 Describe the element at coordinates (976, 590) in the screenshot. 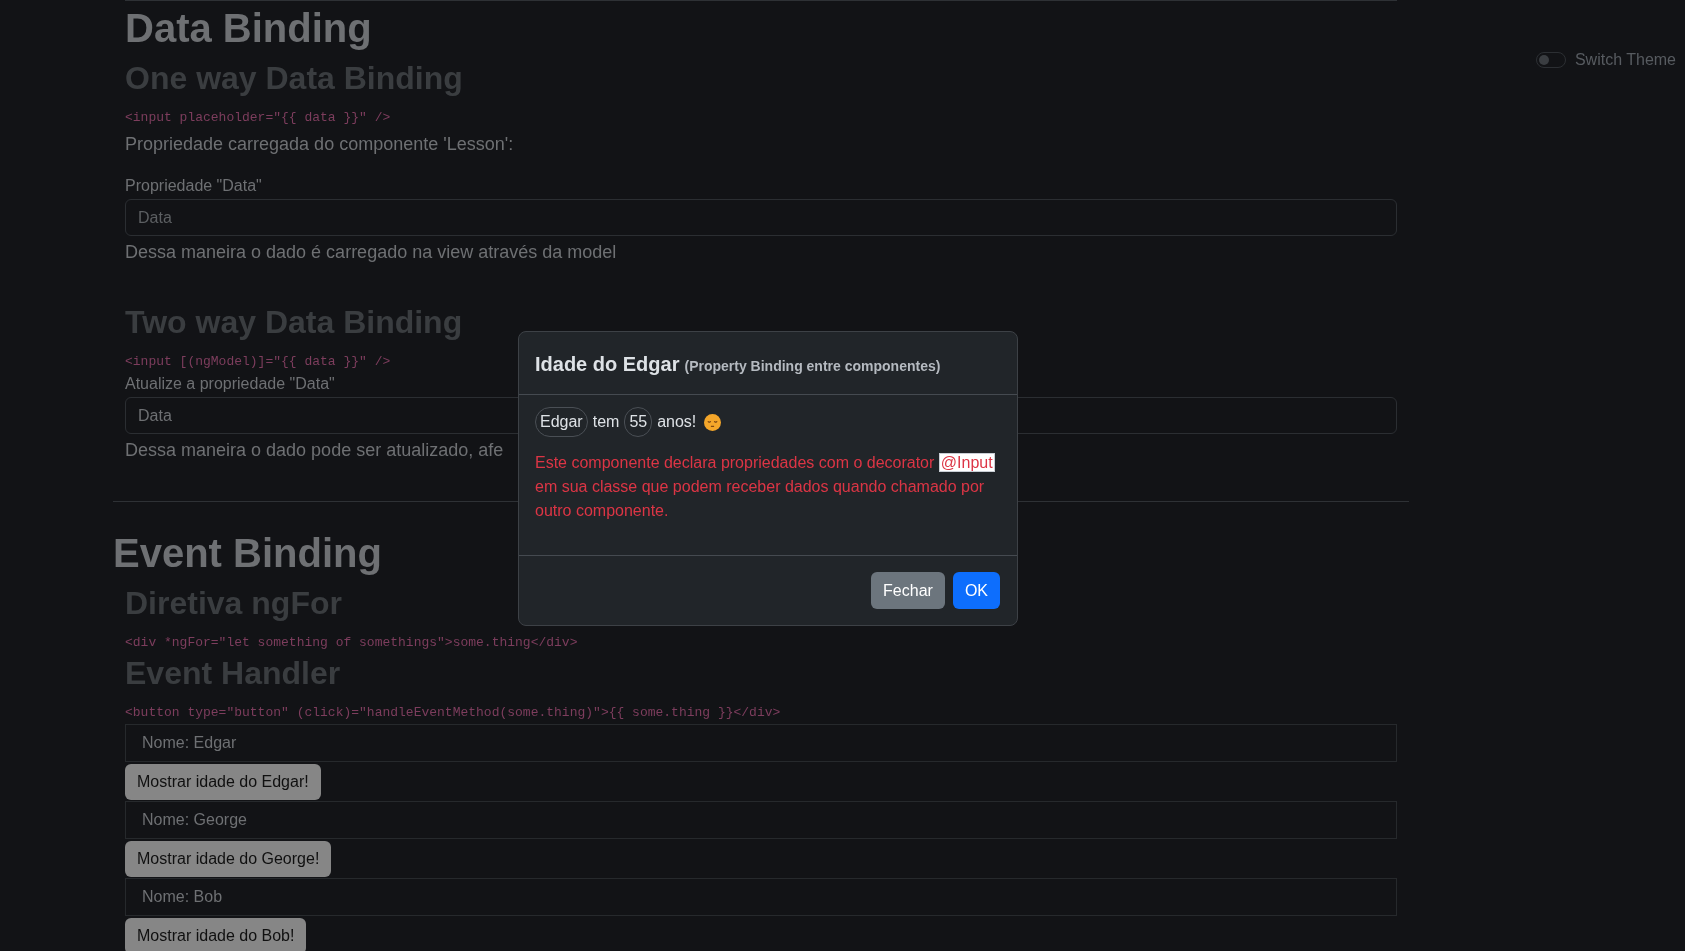

I see `dialog-button: OK` at that location.